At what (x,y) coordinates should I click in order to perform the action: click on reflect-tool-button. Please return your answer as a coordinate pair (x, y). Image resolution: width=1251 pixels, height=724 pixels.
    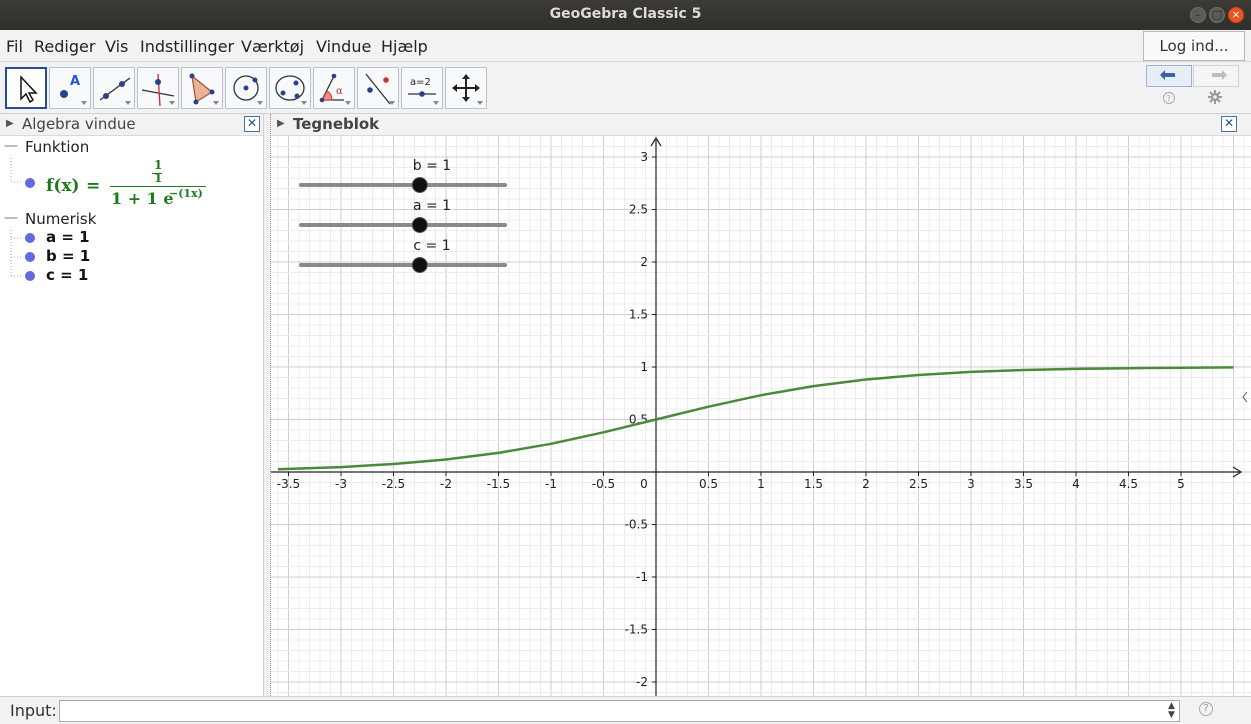
    Looking at the image, I should click on (378, 88).